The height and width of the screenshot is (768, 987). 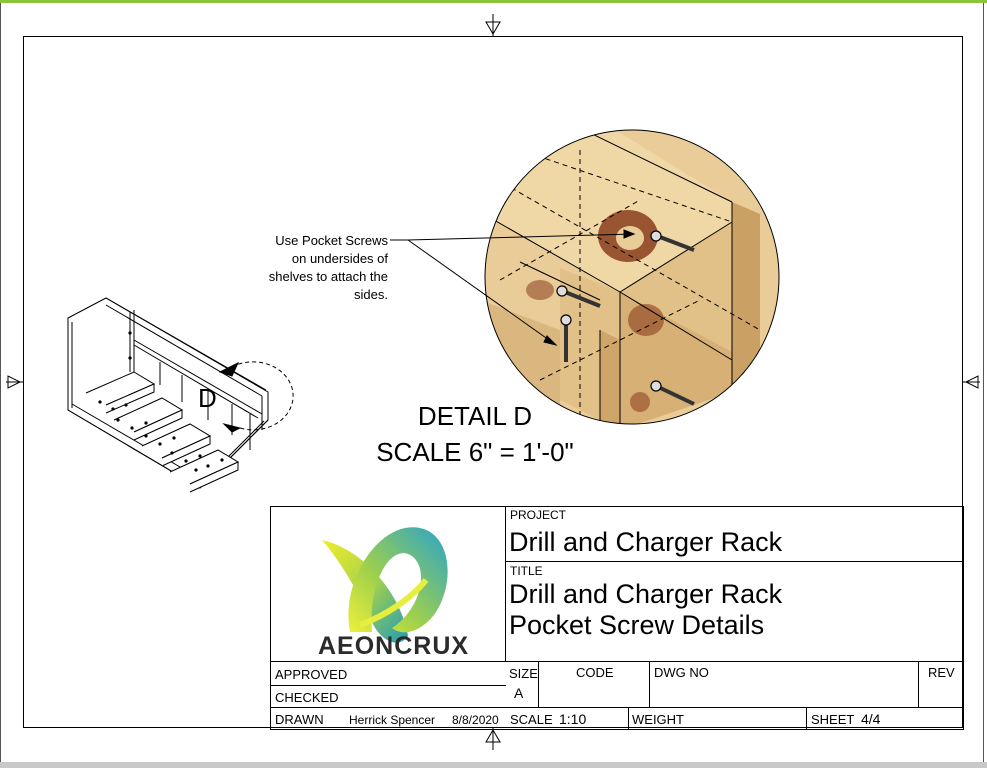 I want to click on checked-label: CHECKED, so click(x=307, y=697).